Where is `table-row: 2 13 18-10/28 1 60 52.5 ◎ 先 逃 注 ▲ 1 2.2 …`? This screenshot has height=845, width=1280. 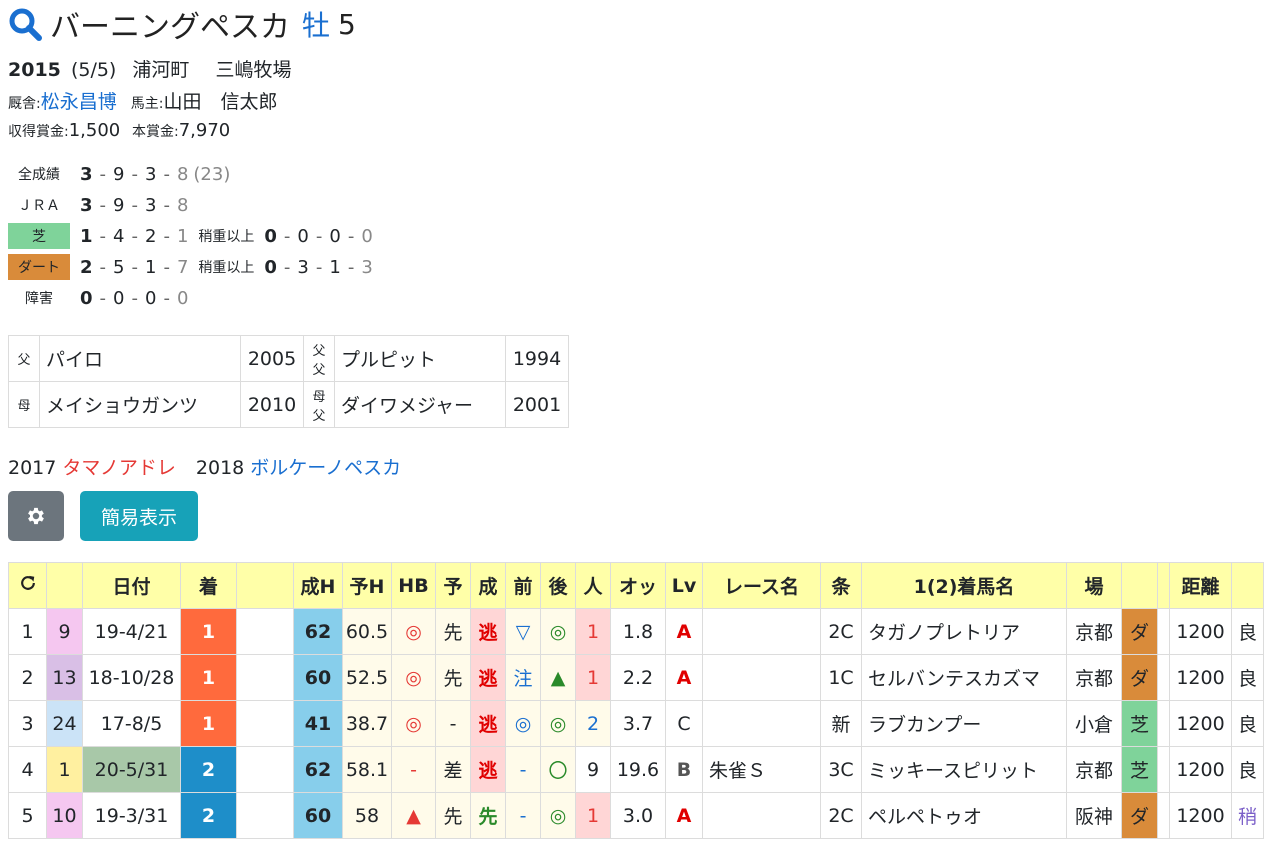 table-row: 2 13 18-10/28 1 60 52.5 ◎ 先 逃 注 ▲ 1 2.2 … is located at coordinates (636, 677).